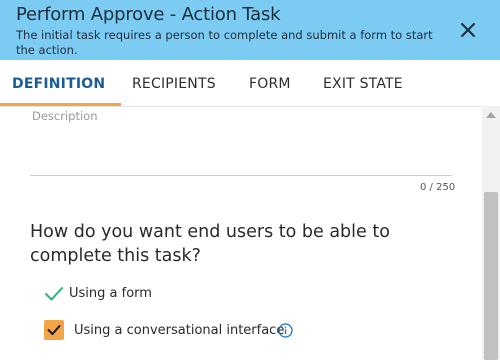 This screenshot has height=360, width=500. Describe the element at coordinates (363, 84) in the screenshot. I see `tab-exit-state: EXIT STATE` at that location.